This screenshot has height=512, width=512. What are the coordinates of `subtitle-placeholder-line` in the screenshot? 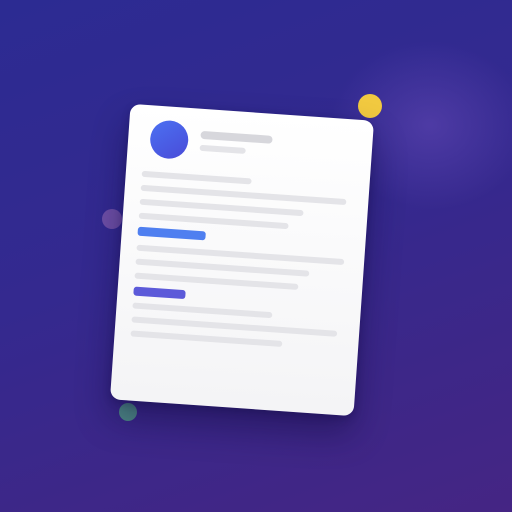 It's located at (222, 149).